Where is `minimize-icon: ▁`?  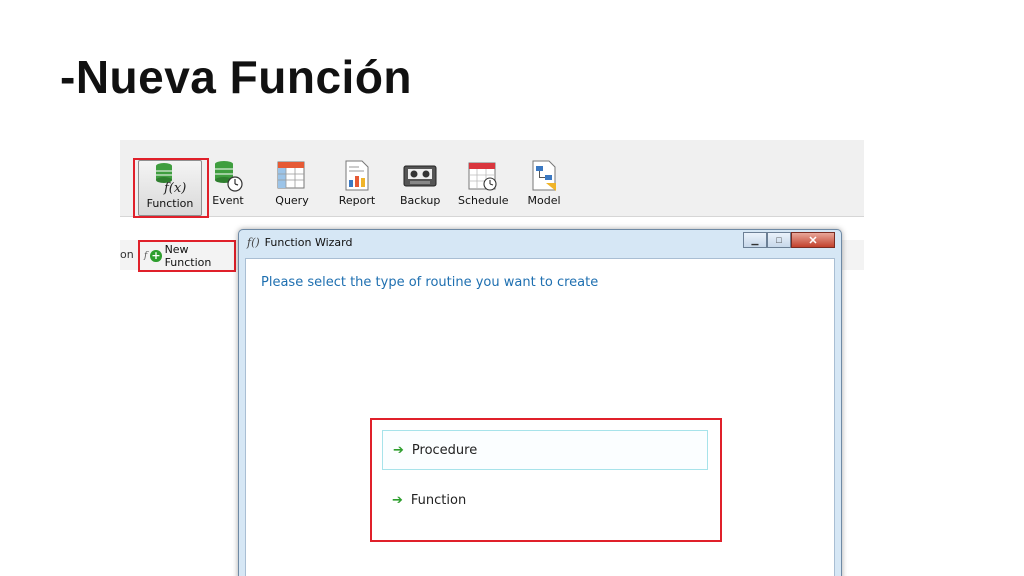
minimize-icon: ▁ is located at coordinates (755, 239).